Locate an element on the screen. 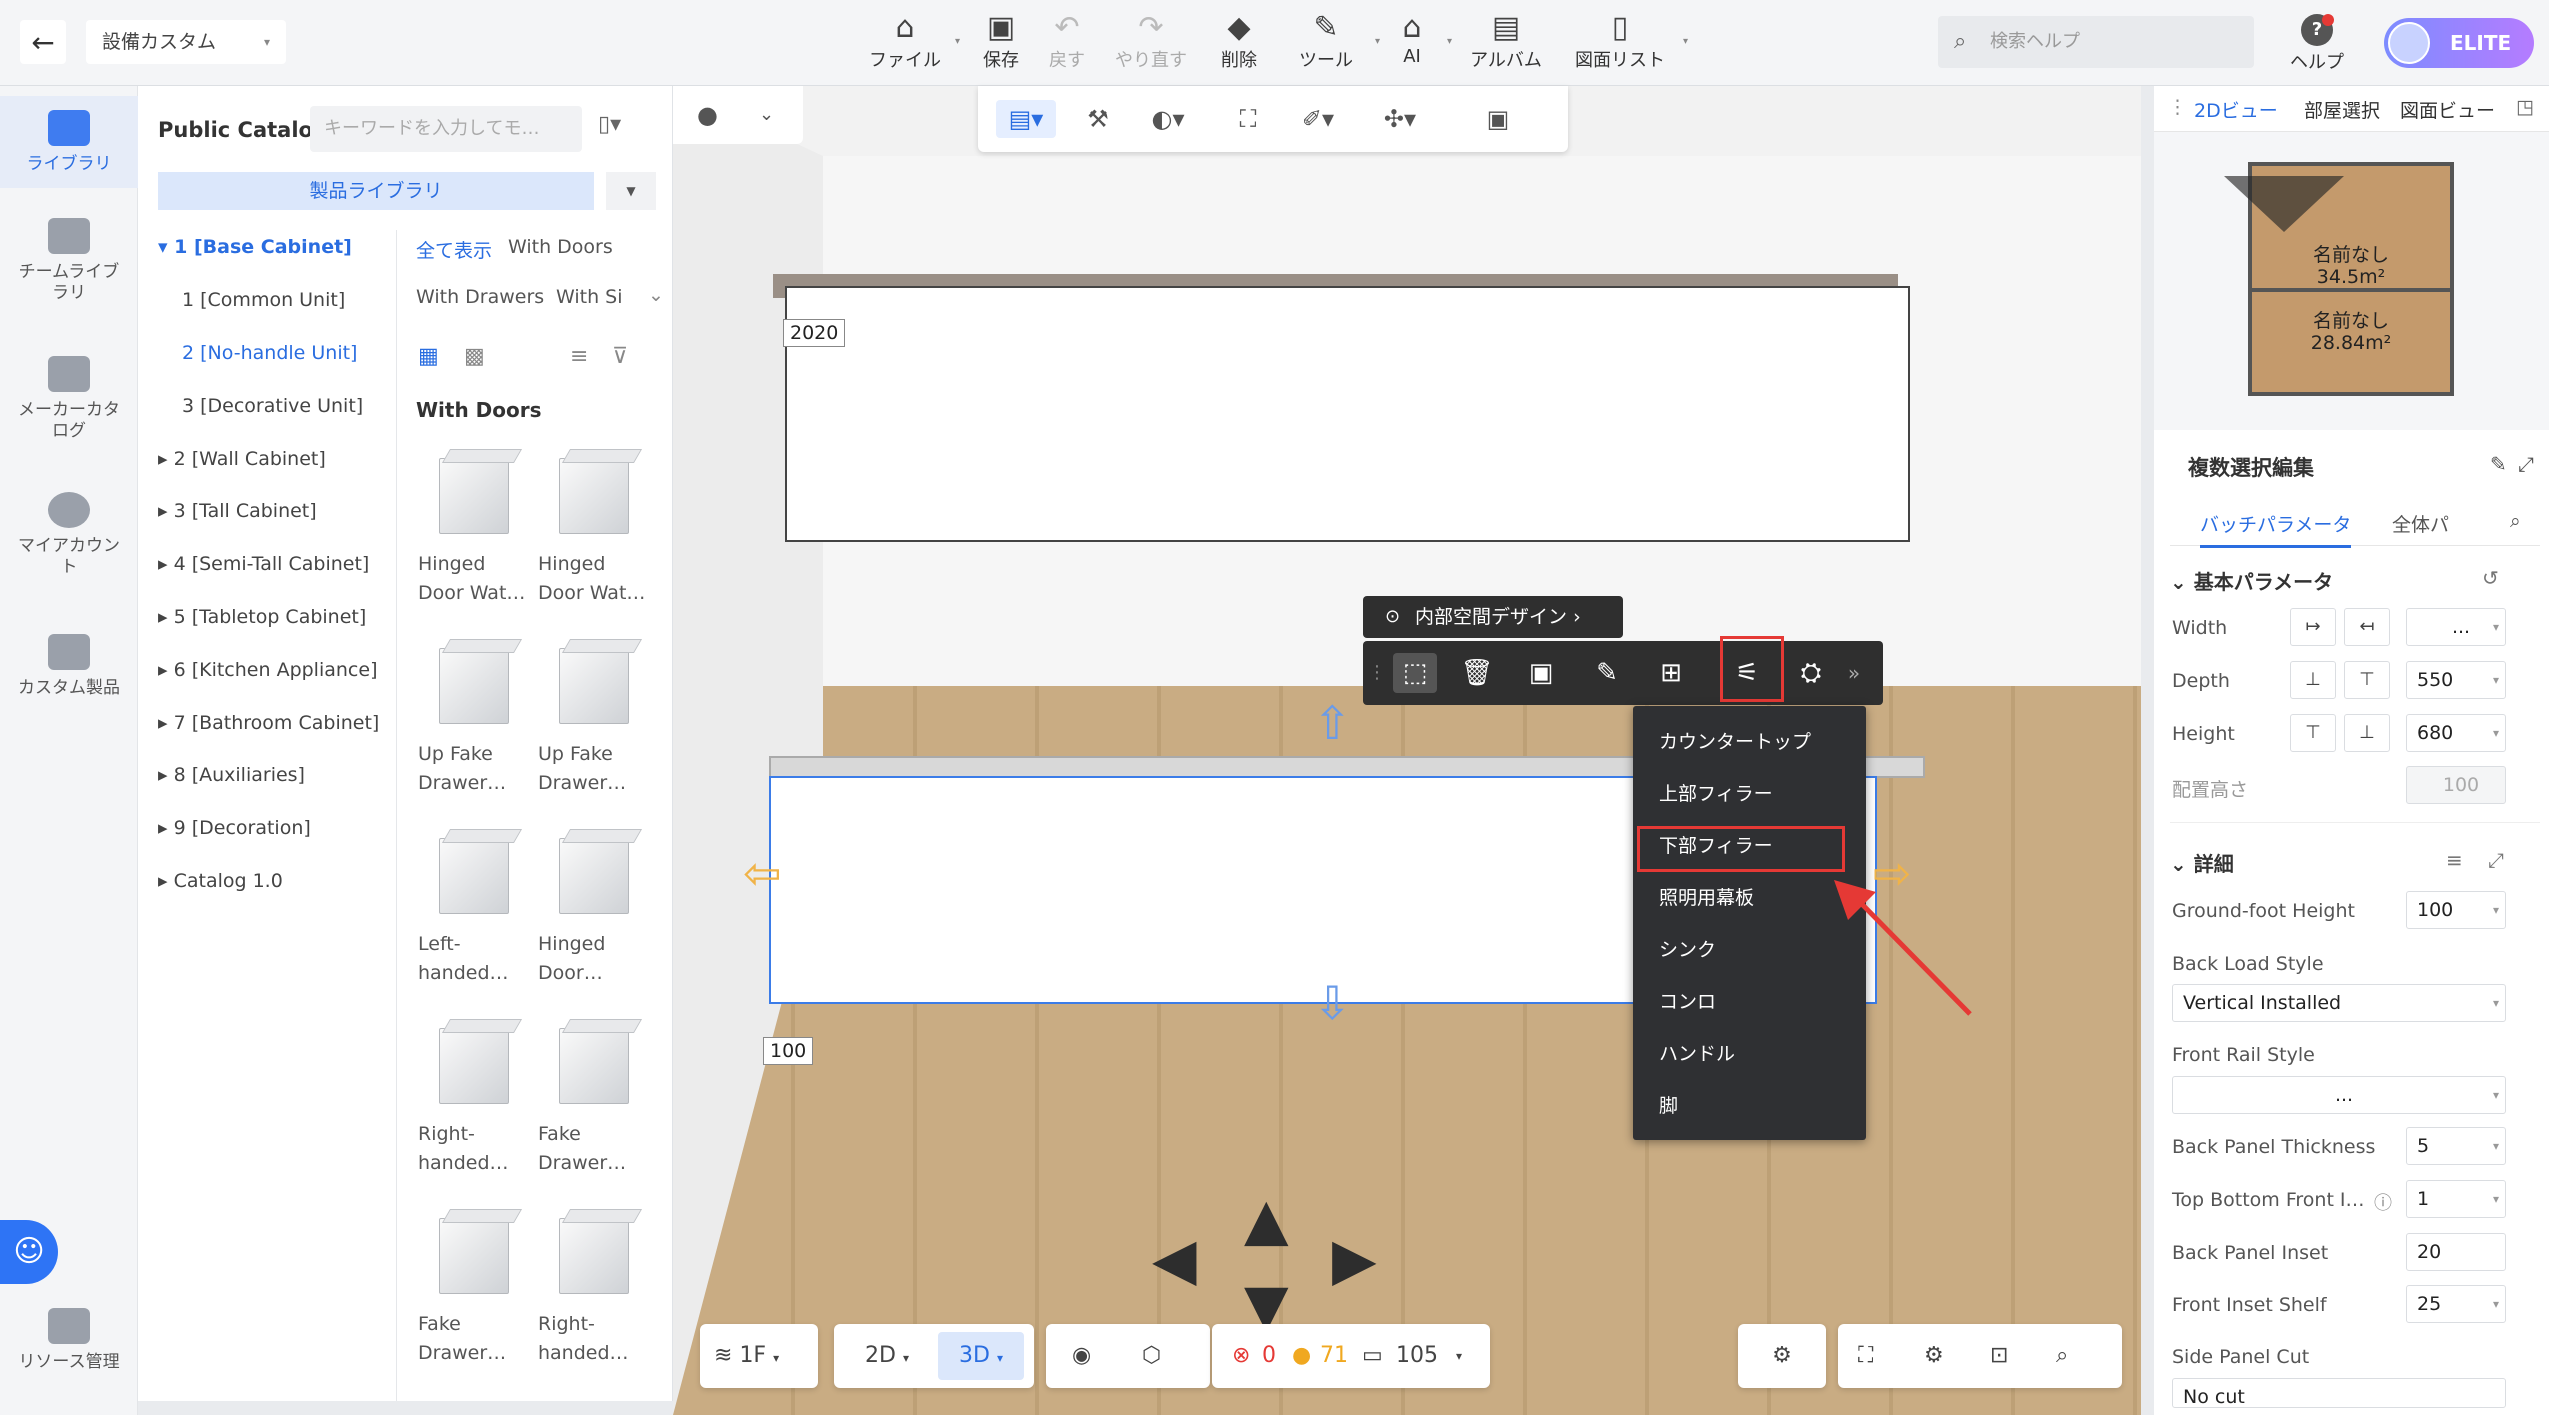 This screenshot has height=1415, width=2549. menu-item-upper-filler: 上部フィラー is located at coordinates (1716, 794).